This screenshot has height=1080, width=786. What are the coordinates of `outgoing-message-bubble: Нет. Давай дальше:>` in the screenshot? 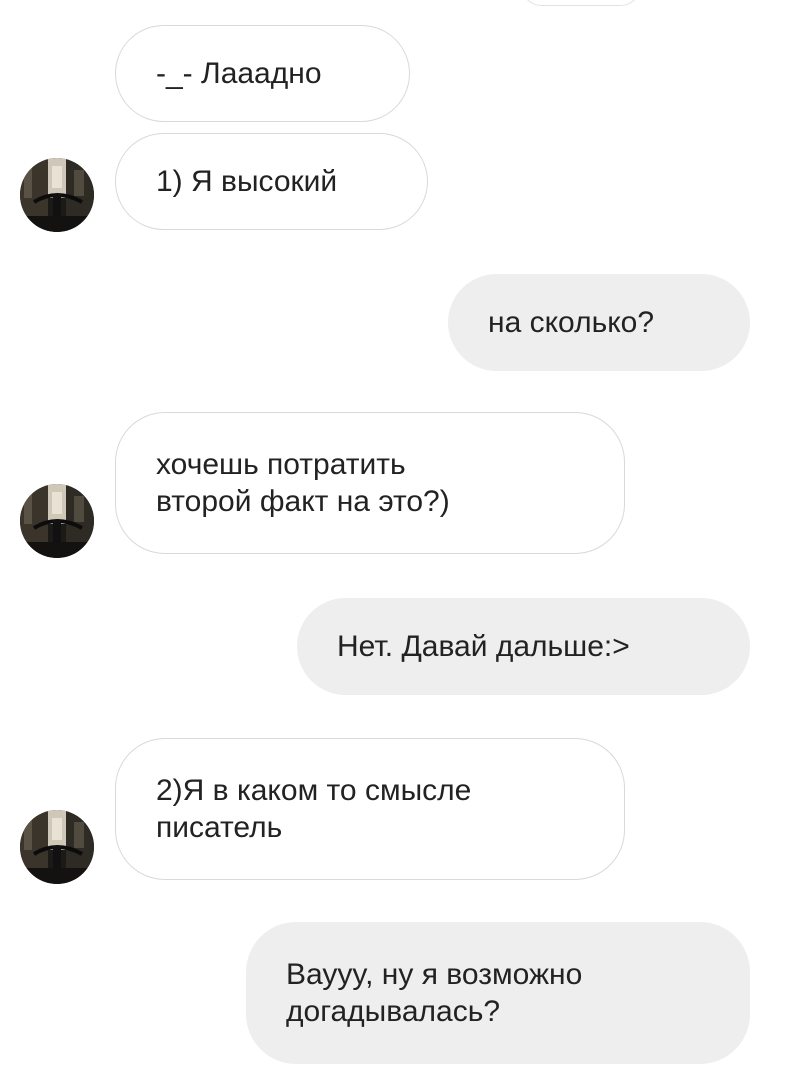 It's located at (523, 646).